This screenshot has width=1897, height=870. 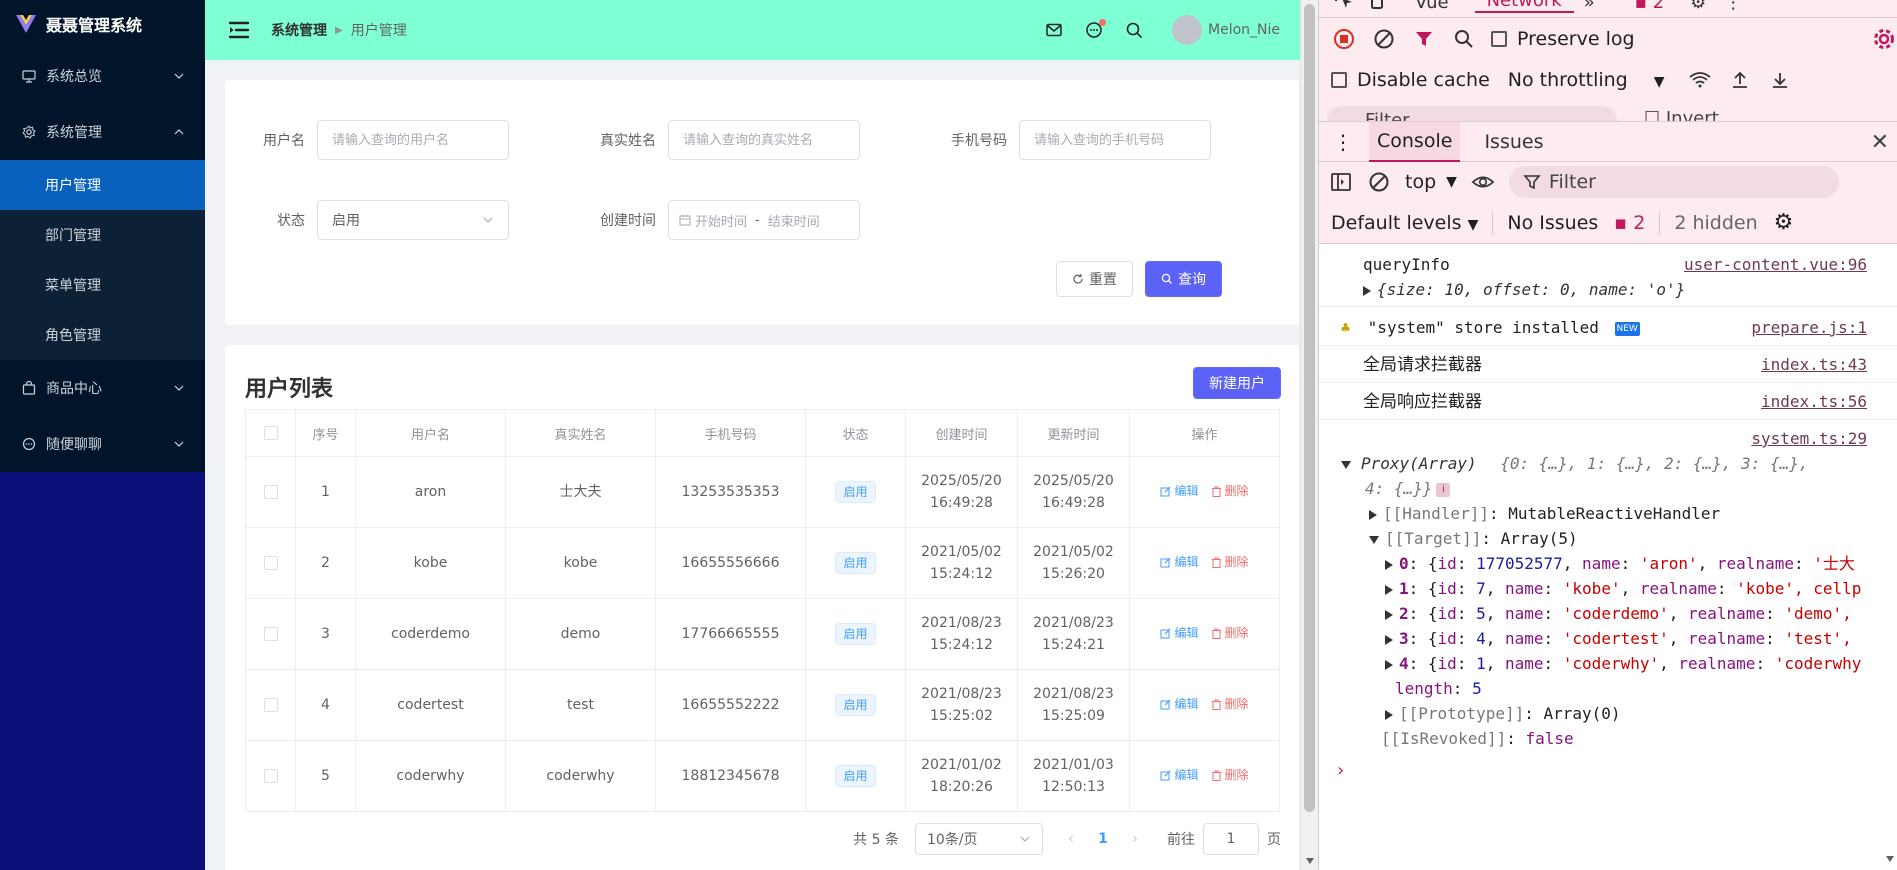 I want to click on sidebar-group-overview: 系统总览, so click(x=102, y=76).